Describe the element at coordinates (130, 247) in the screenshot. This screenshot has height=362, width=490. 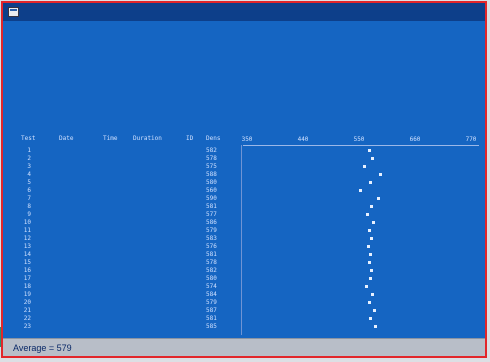
I see `table-row: 13 576` at that location.